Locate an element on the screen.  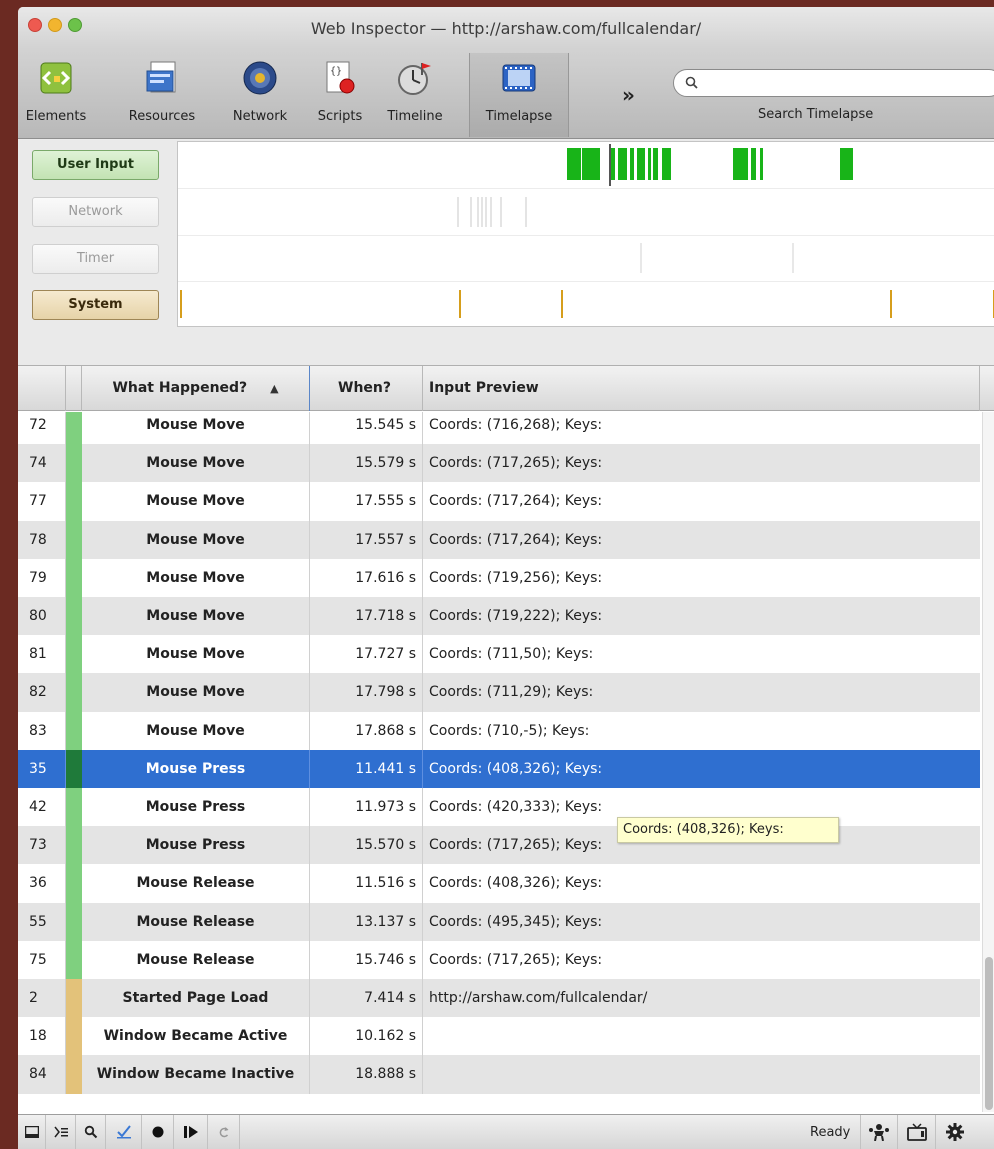
row-timestamp: 15.746 s is located at coordinates (366, 959).